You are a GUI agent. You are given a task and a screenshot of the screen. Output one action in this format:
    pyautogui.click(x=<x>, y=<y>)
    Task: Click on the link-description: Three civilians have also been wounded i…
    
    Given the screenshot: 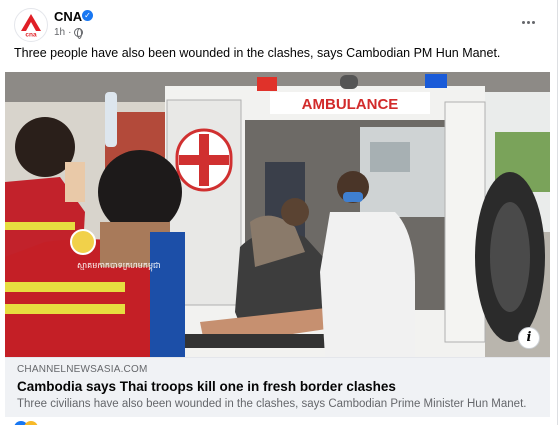 What is the action you would take?
    pyautogui.click(x=272, y=404)
    